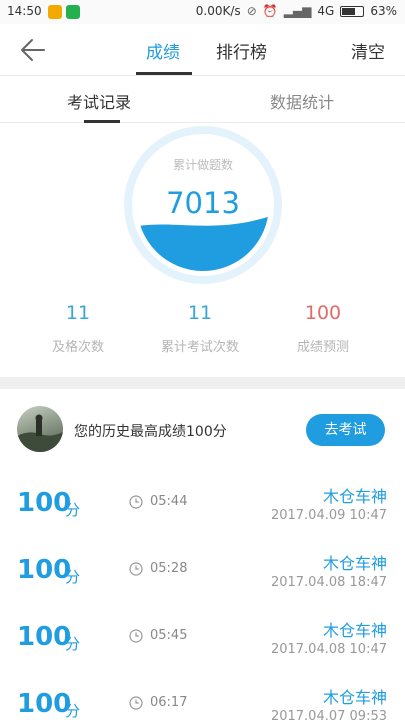 This screenshot has height=720, width=405. What do you see at coordinates (202, 571) in the screenshot?
I see `record-item: 100 分 05:28 木仓车神 2017.04.08 18:47` at bounding box center [202, 571].